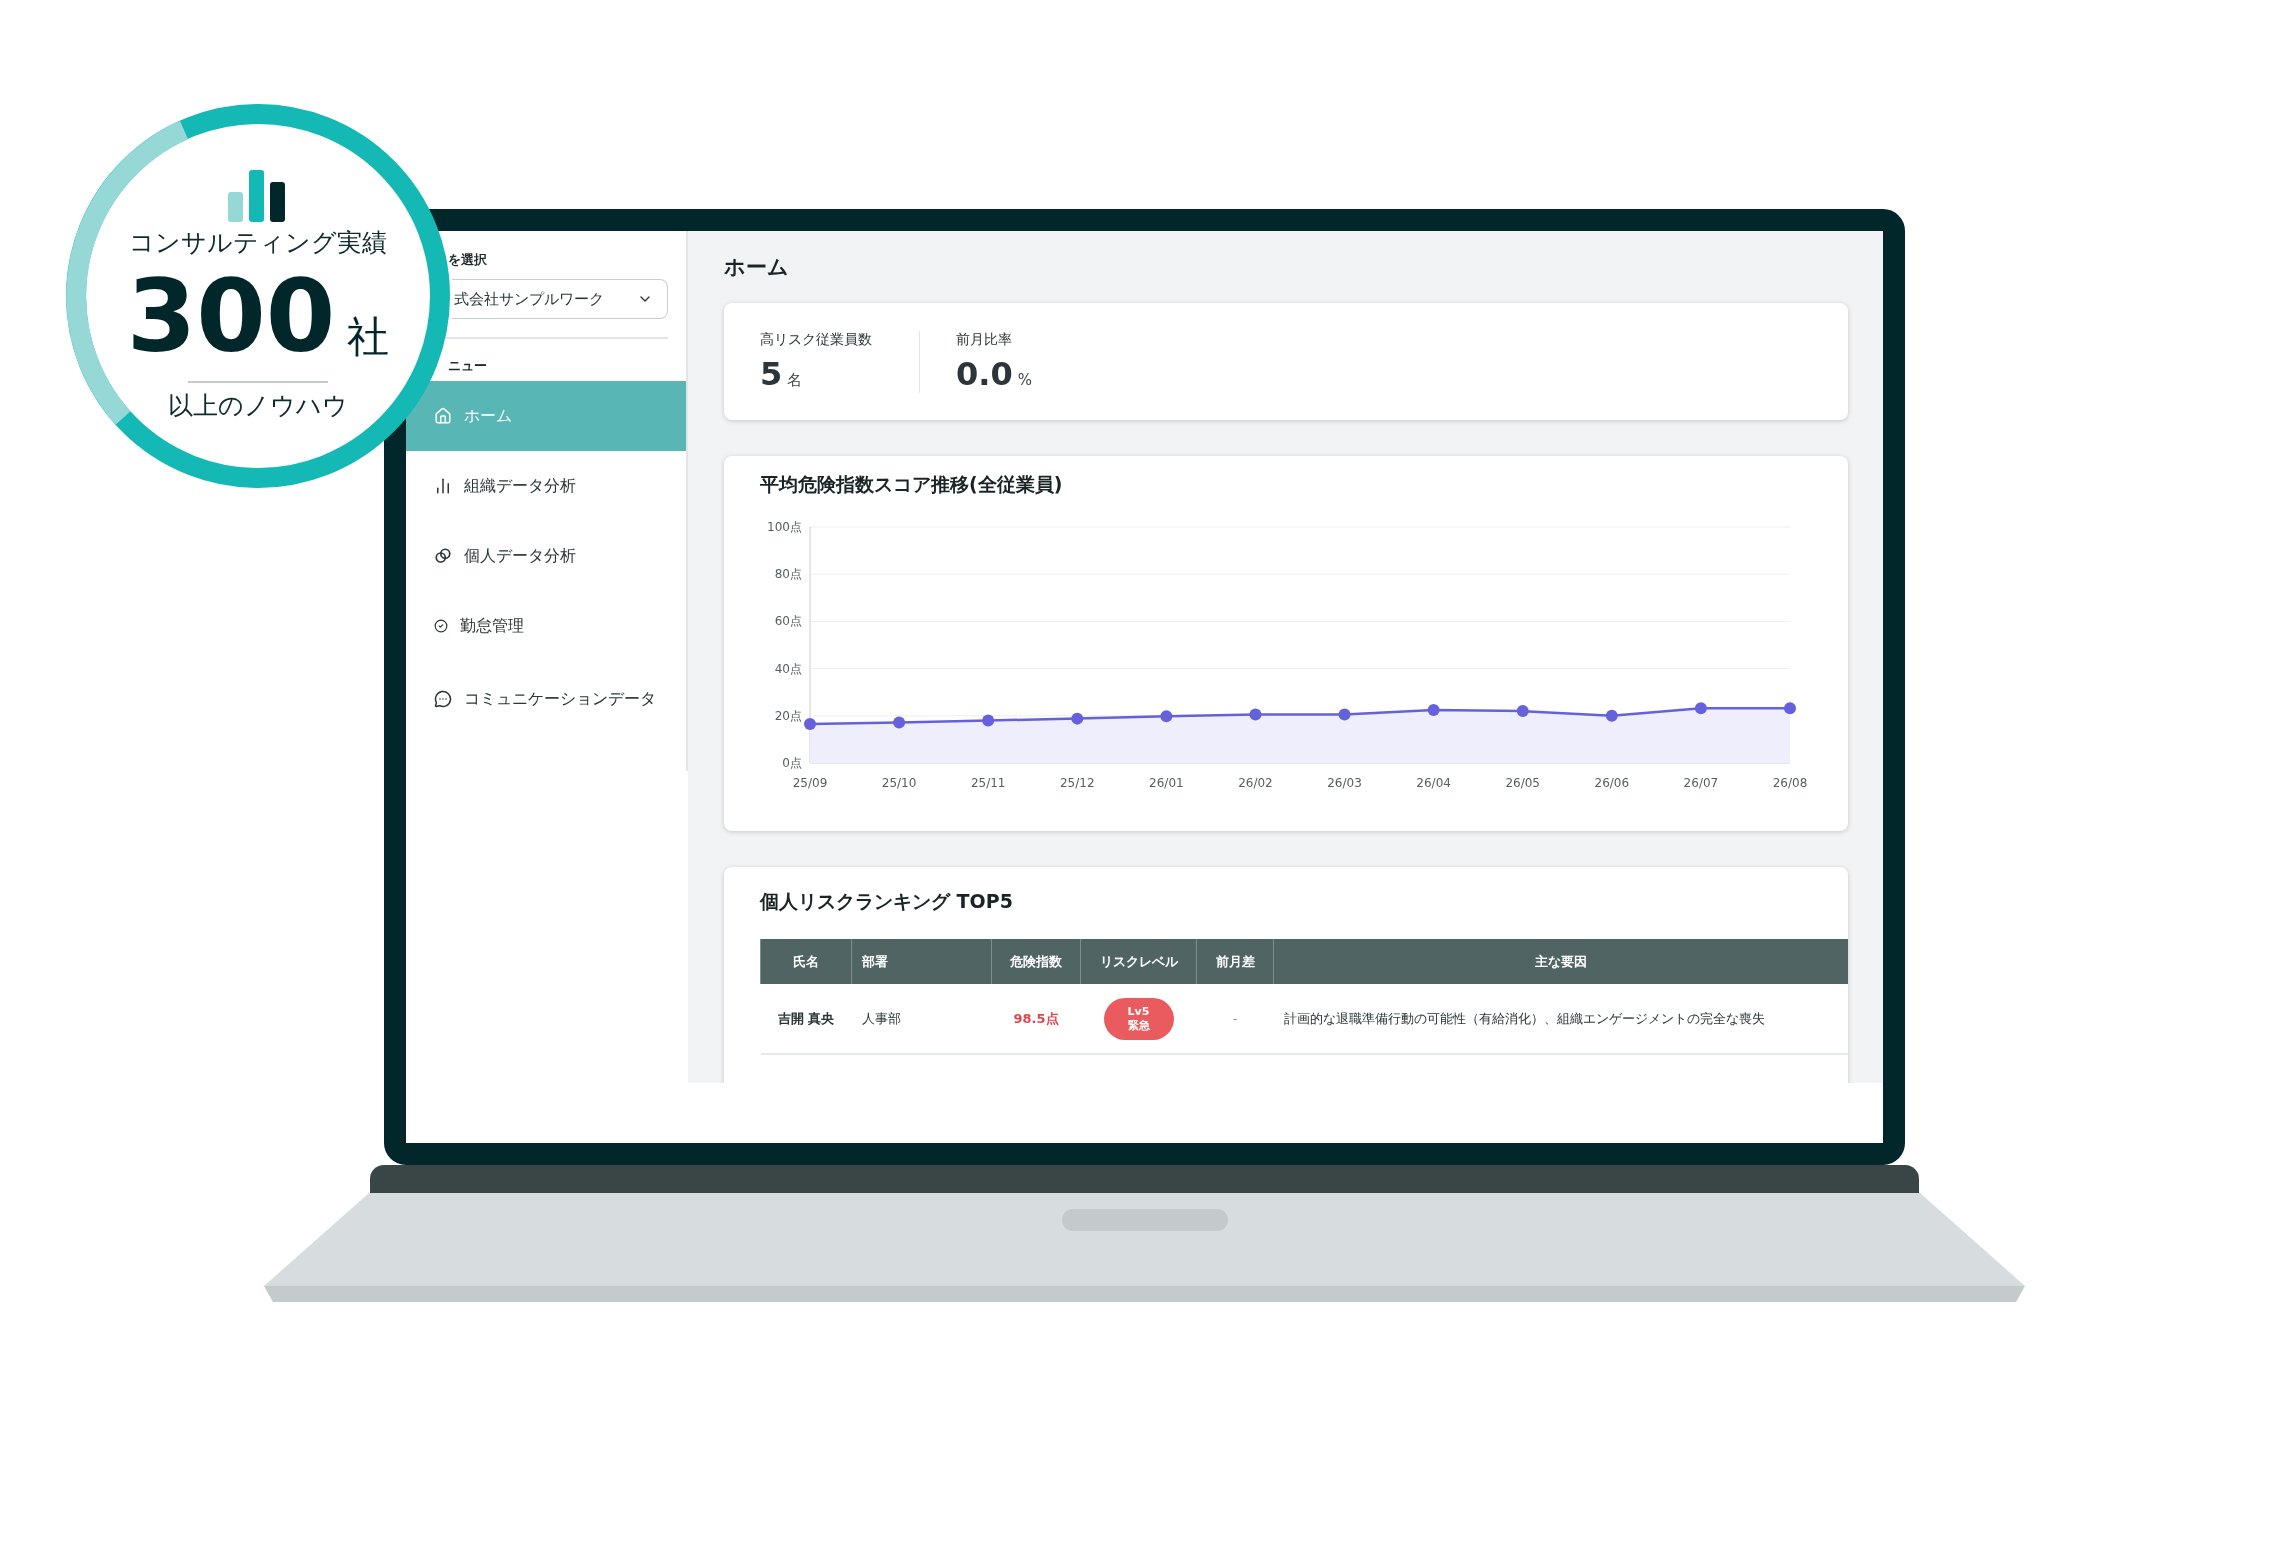 The width and height of the screenshot is (2289, 1544). I want to click on chat-bubble-icon, so click(443, 699).